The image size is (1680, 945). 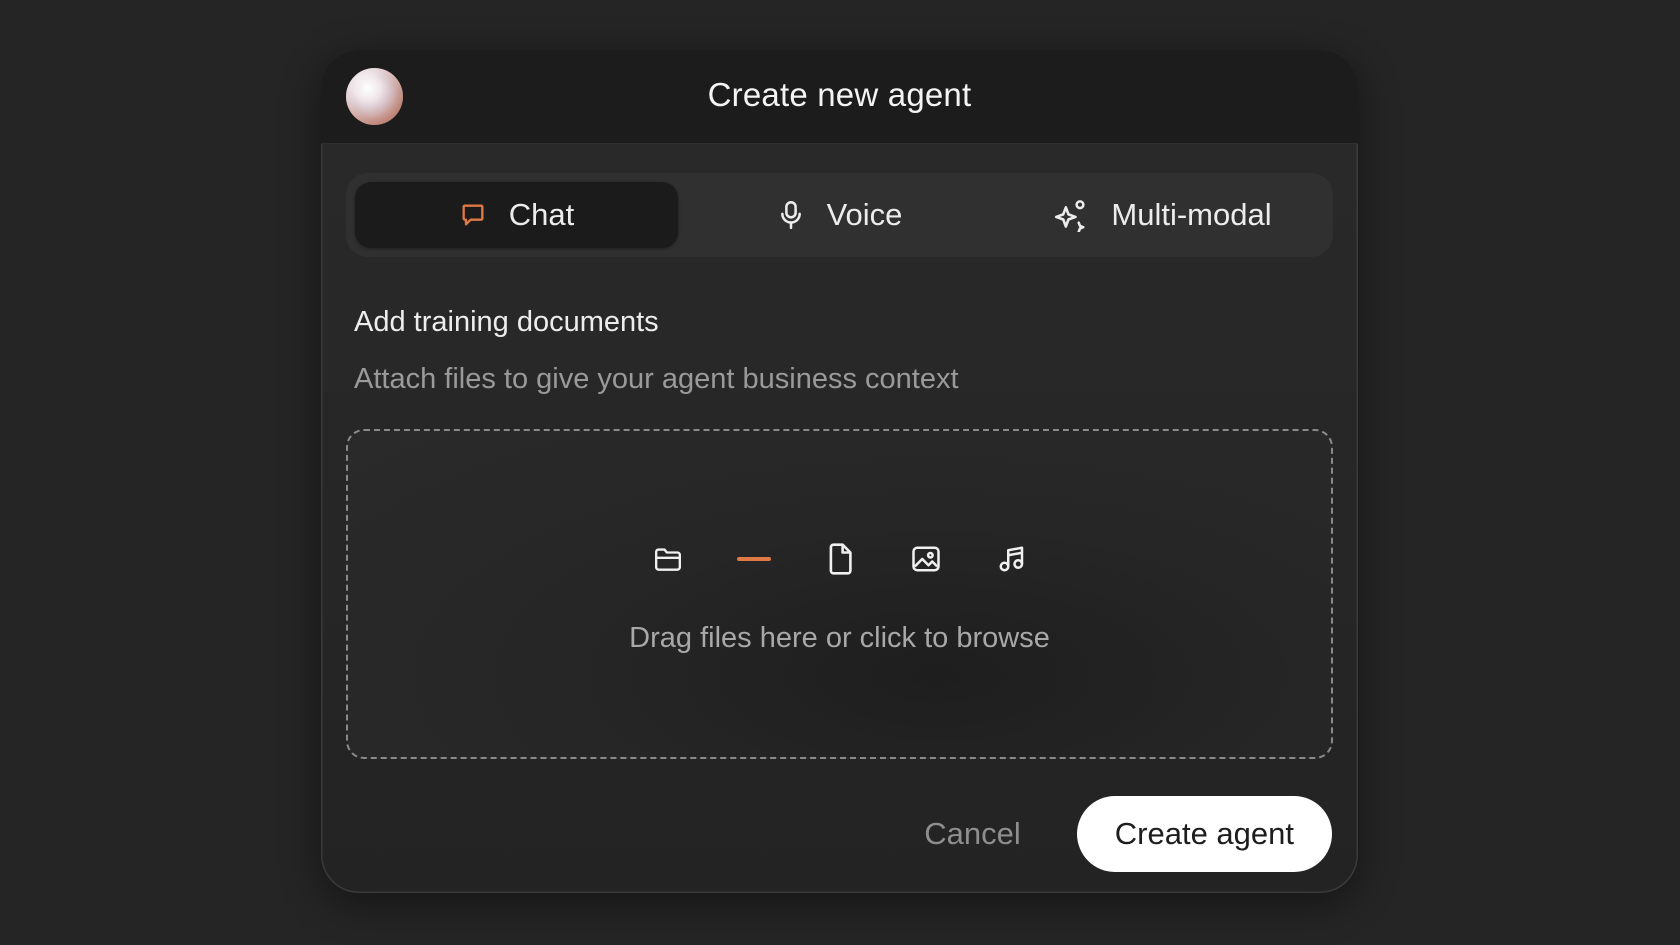 What do you see at coordinates (541, 214) in the screenshot?
I see `tab-chat-label: Chat` at bounding box center [541, 214].